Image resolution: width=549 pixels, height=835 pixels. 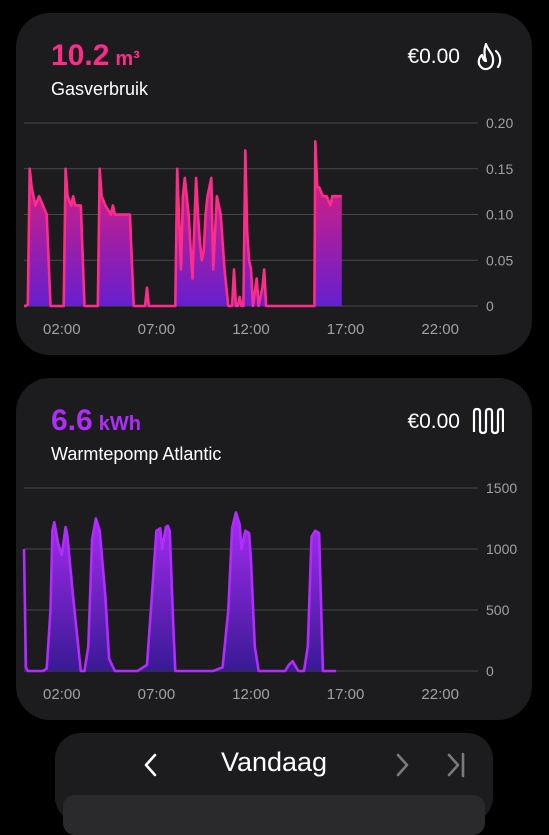 I want to click on y-tick-label: 0.10, so click(x=499, y=215).